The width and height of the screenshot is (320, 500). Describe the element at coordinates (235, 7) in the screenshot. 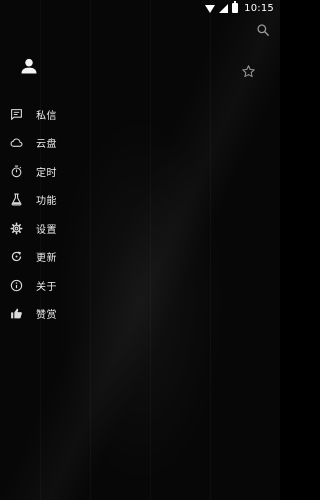

I see `battery-icon` at that location.